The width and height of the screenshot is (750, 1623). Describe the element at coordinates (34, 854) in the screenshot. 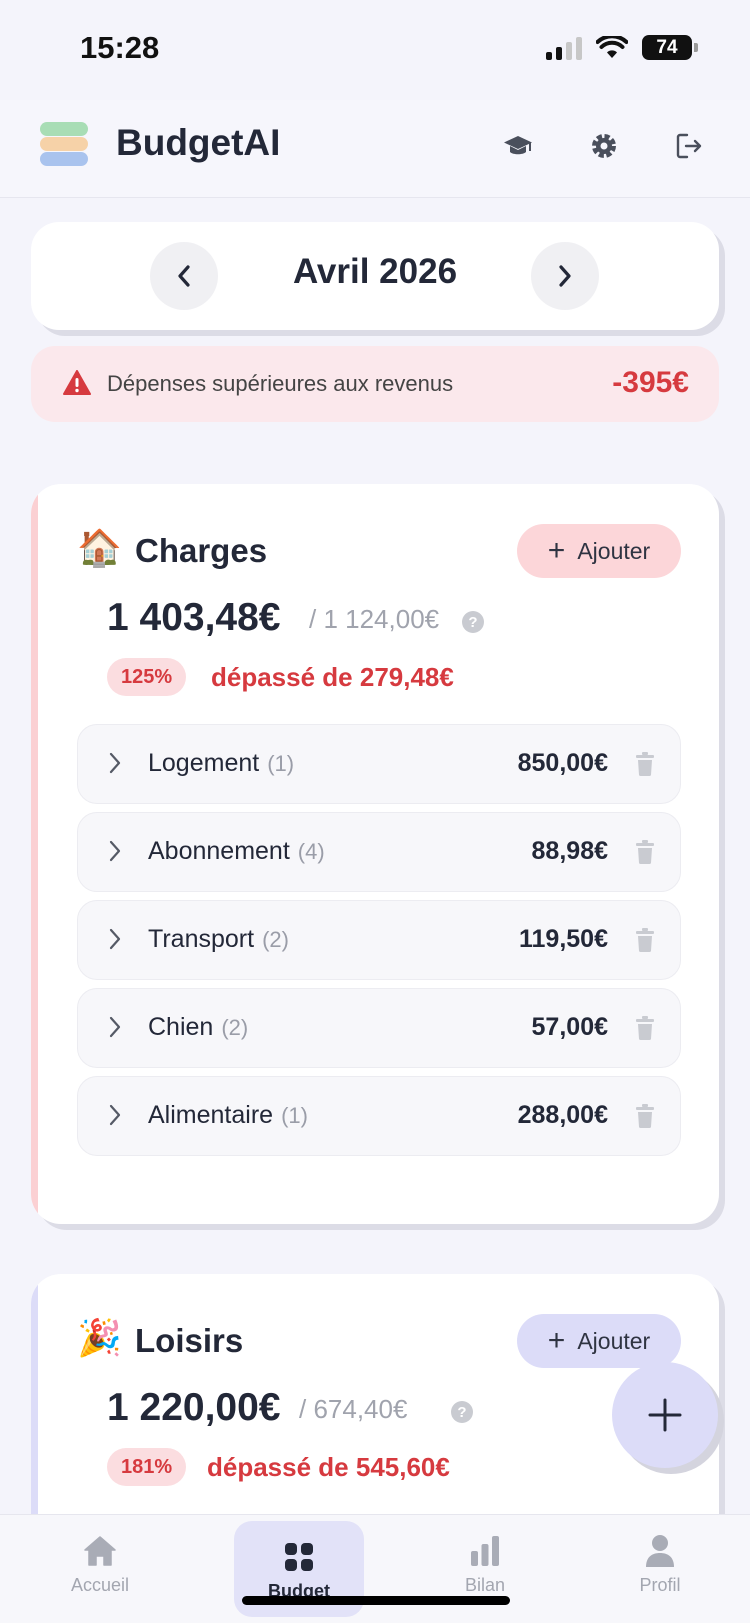

I see `category-accent-bar` at that location.